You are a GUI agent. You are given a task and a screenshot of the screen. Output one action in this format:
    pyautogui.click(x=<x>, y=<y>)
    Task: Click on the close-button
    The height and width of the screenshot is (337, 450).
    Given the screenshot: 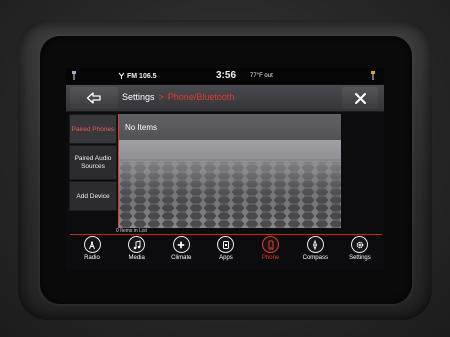 What is the action you would take?
    pyautogui.click(x=360, y=98)
    